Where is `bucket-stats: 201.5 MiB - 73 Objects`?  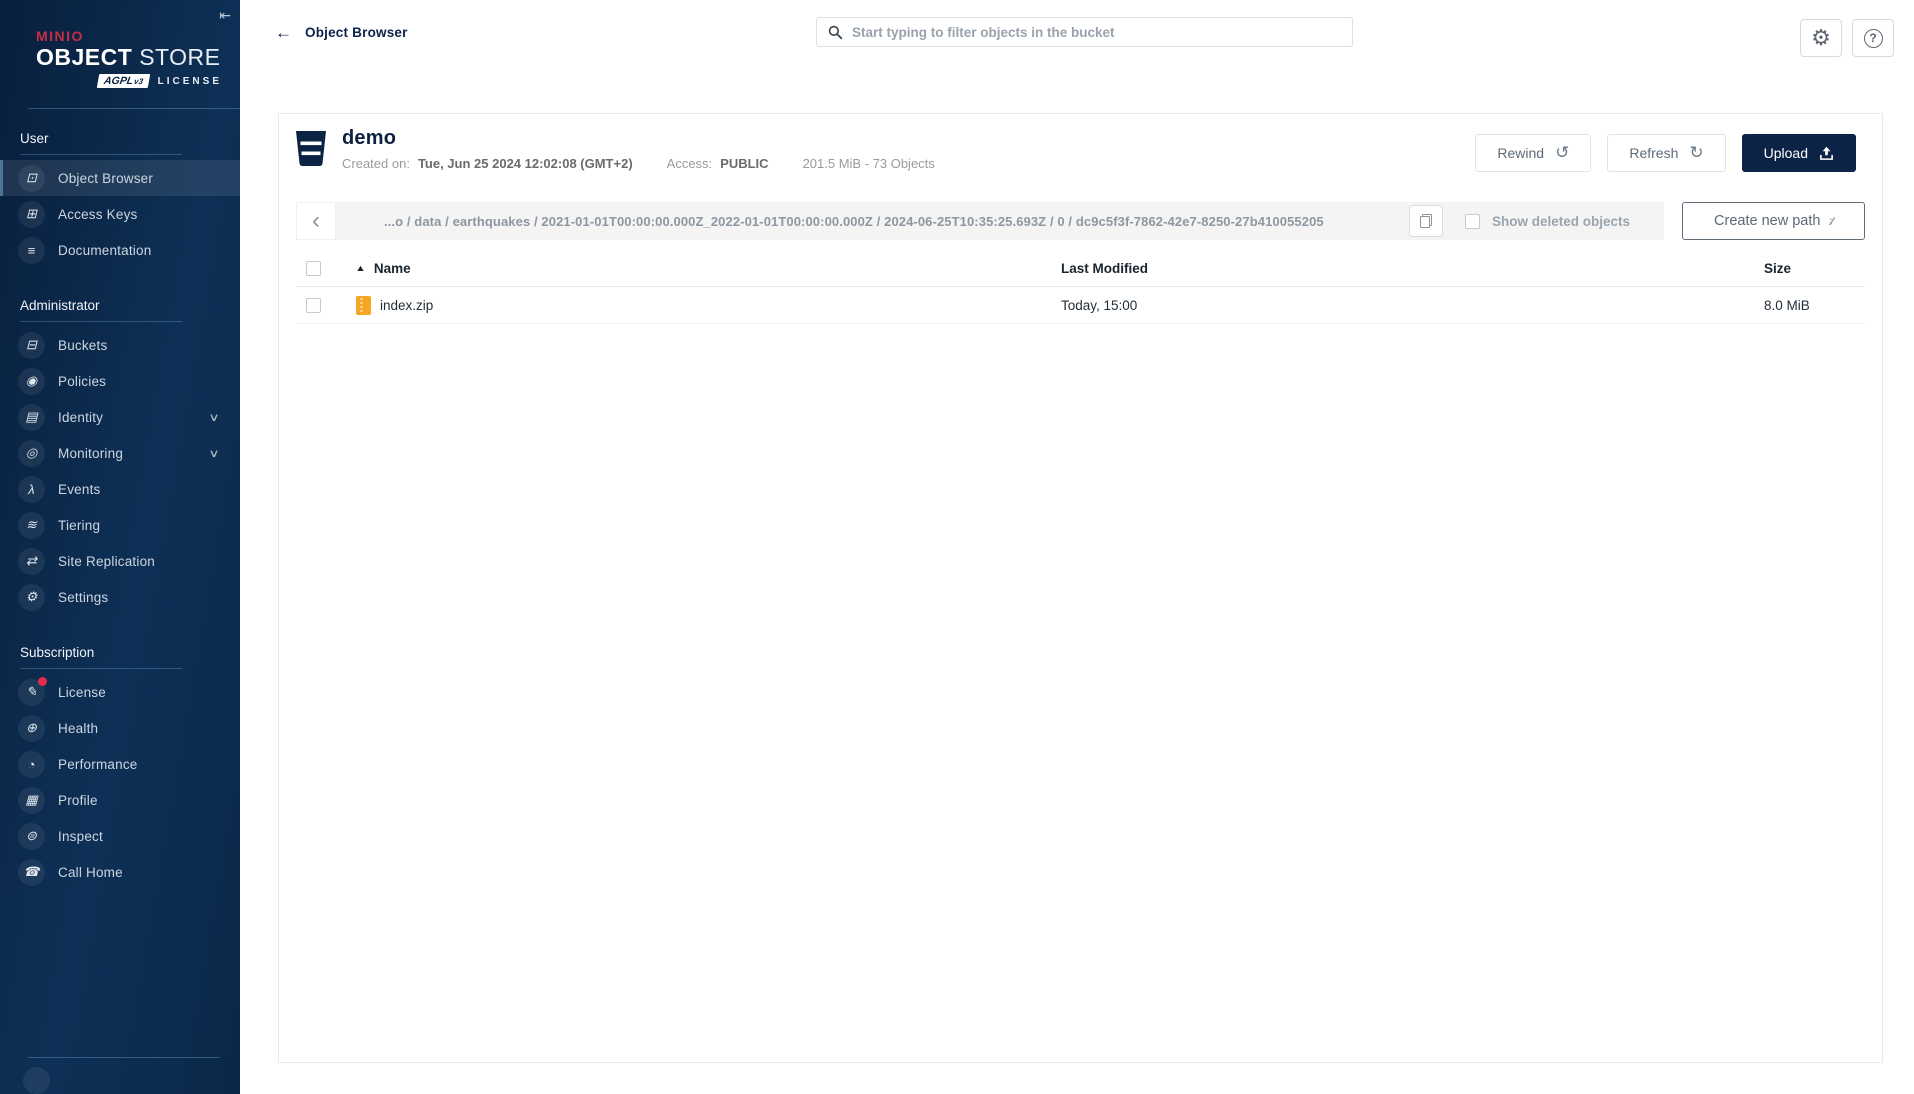
bucket-stats: 201.5 MiB - 73 Objects is located at coordinates (868, 163).